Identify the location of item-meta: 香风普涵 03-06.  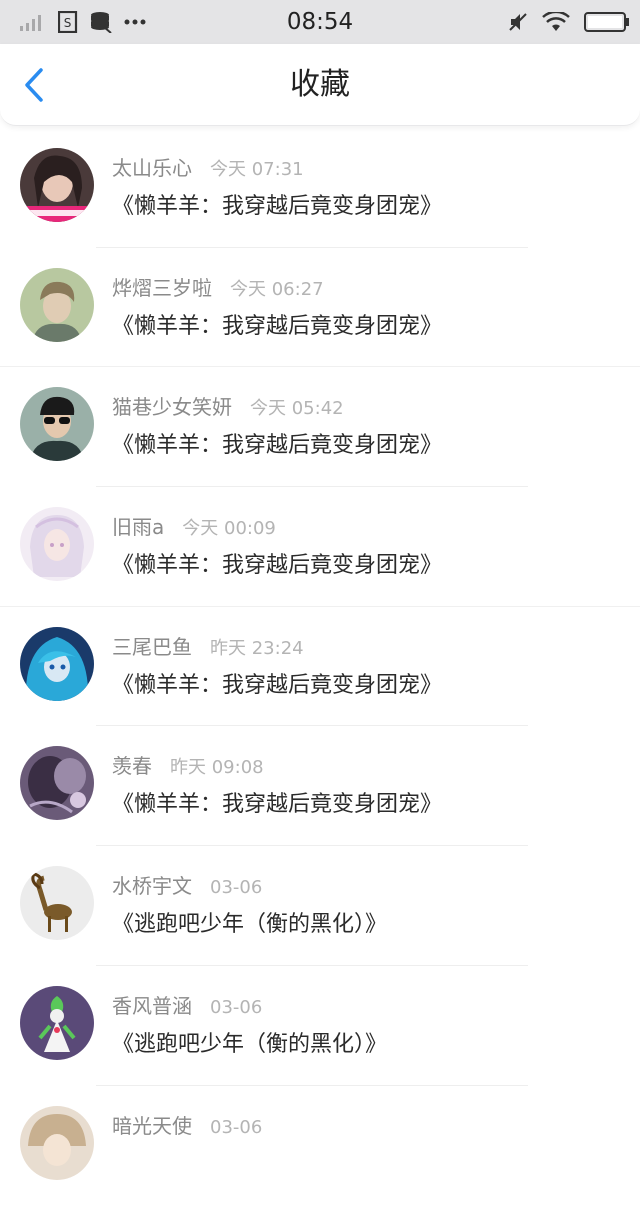
(187, 1005).